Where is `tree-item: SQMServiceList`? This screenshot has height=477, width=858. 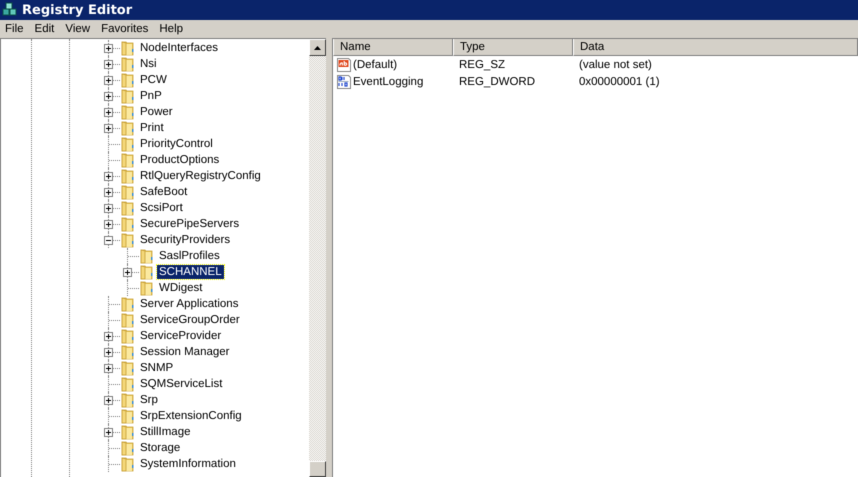 tree-item: SQMServiceList is located at coordinates (181, 384).